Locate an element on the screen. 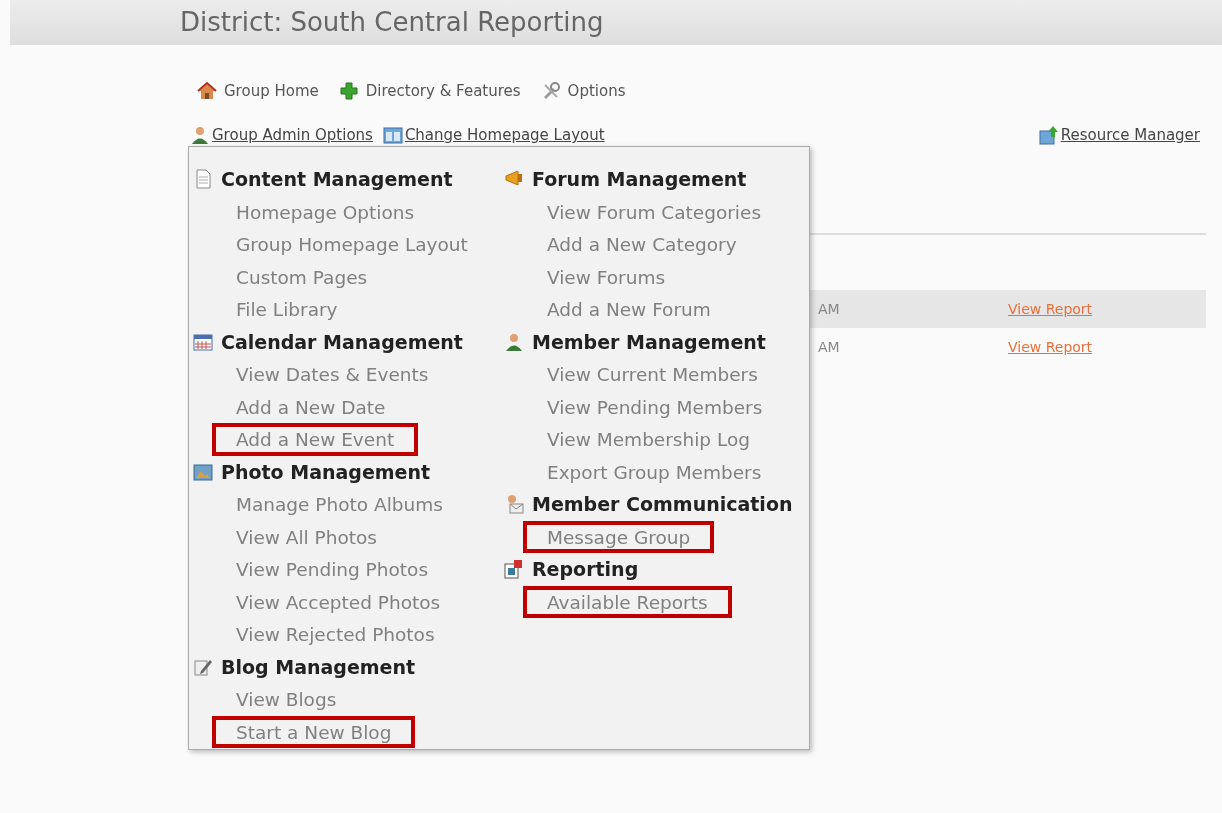 The width and height of the screenshot is (1222, 813). nav-link: Group Home is located at coordinates (258, 91).